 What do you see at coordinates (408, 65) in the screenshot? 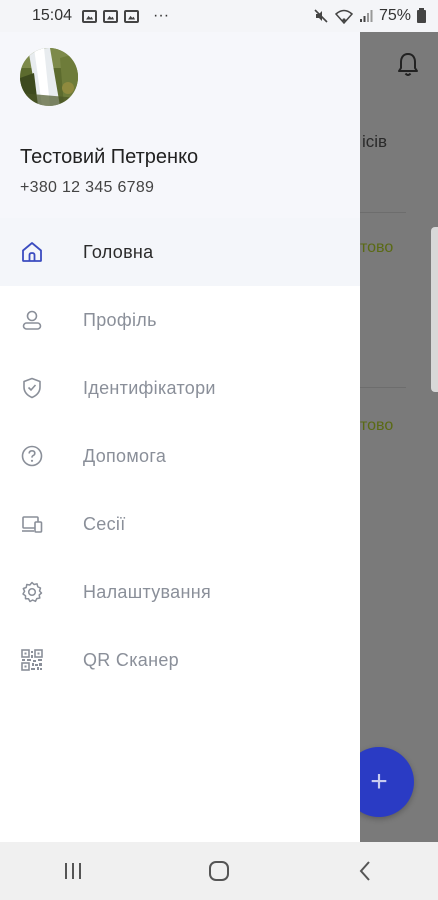
I see `bell-icon` at bounding box center [408, 65].